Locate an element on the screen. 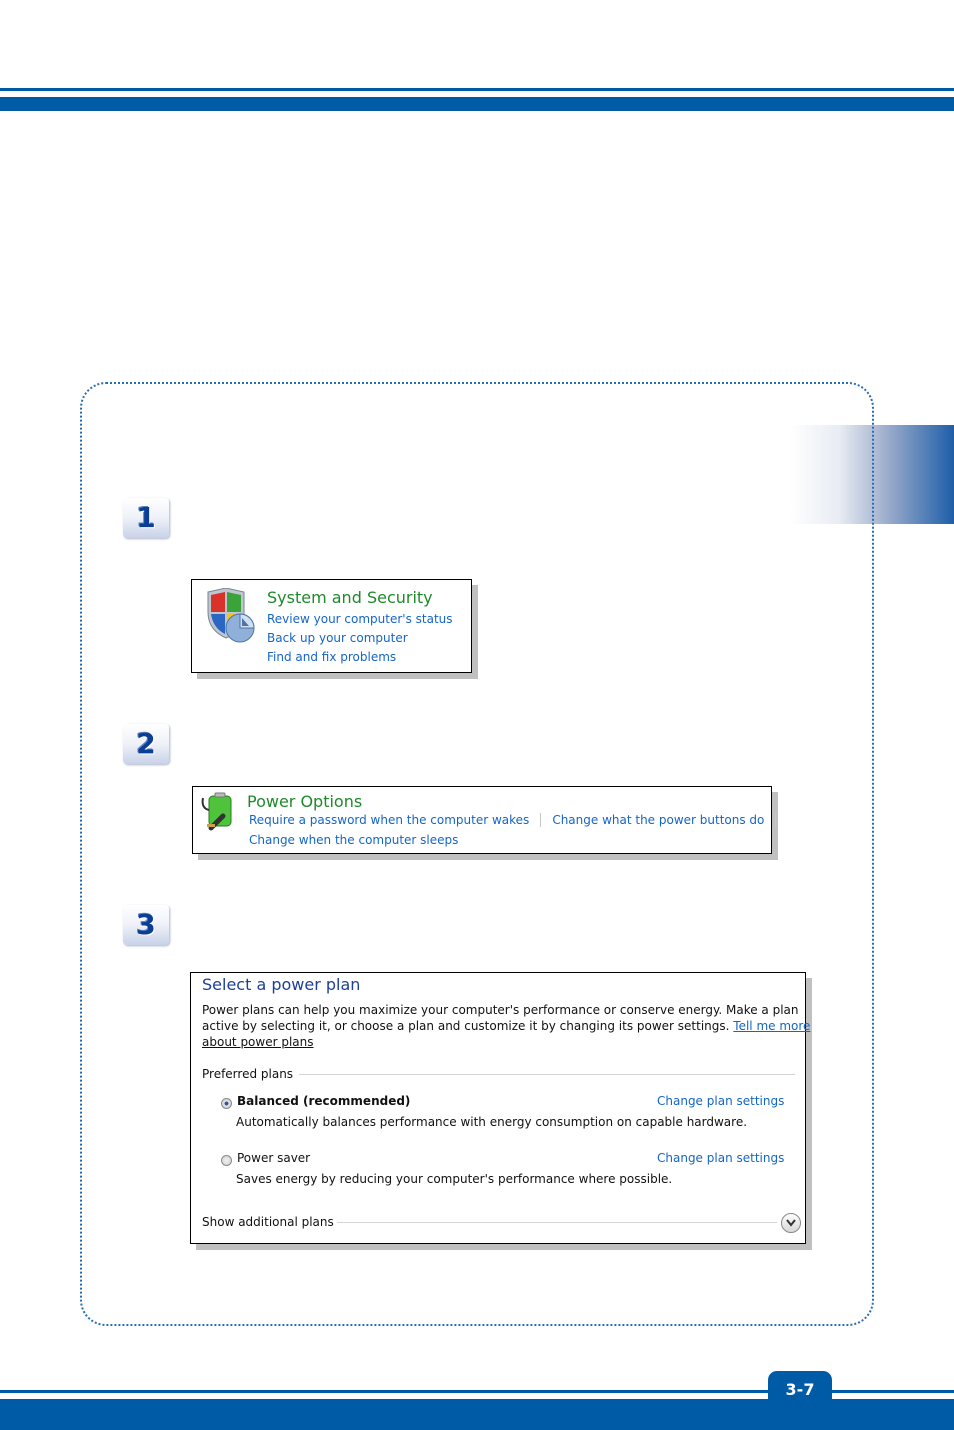 This screenshot has height=1430, width=954. step-badge-2: 2 is located at coordinates (146, 744).